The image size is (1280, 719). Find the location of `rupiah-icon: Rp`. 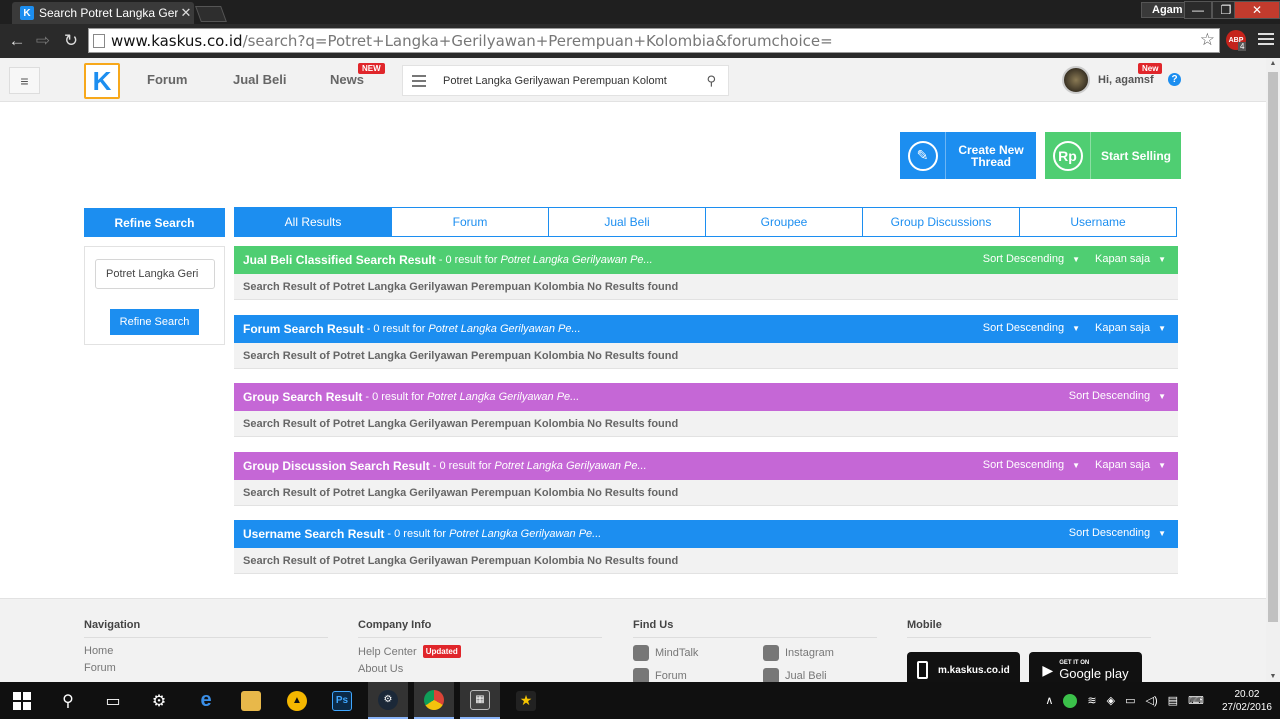

rupiah-icon: Rp is located at coordinates (1068, 155).